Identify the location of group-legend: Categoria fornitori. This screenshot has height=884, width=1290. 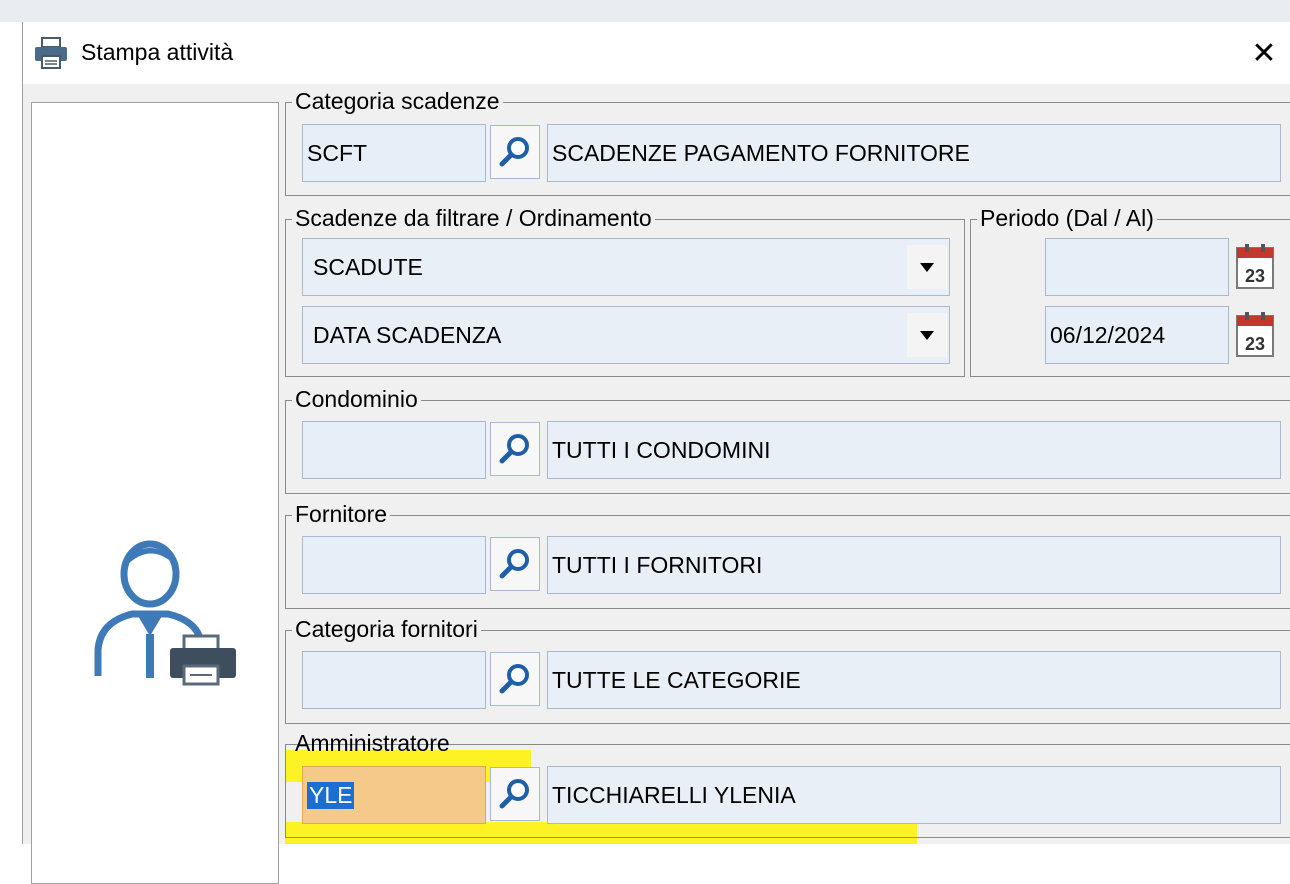
(386, 629).